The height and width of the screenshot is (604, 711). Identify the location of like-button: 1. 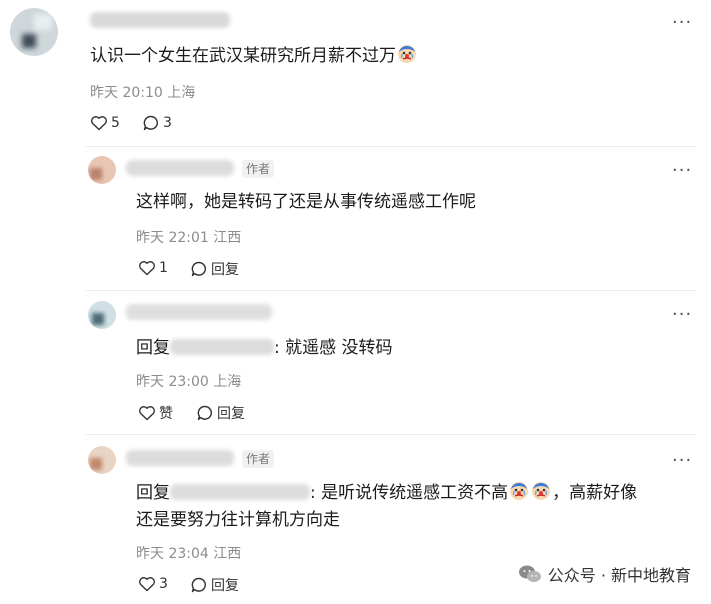
(153, 268).